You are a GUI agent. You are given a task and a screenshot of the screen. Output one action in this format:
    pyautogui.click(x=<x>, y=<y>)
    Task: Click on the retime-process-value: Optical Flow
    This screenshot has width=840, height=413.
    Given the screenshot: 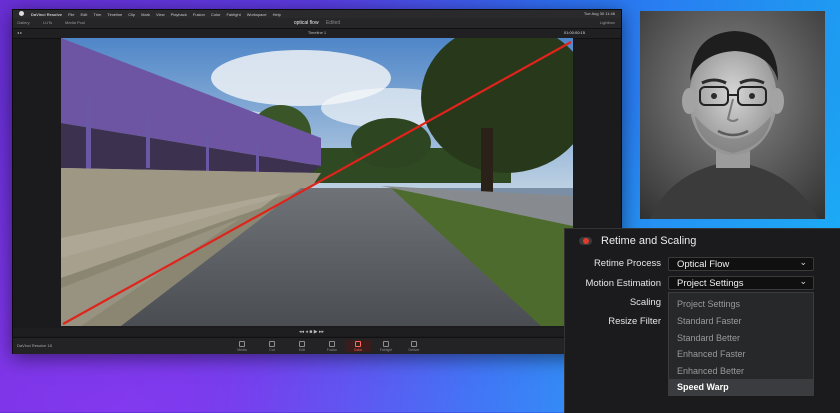 What is the action you would take?
    pyautogui.click(x=703, y=264)
    